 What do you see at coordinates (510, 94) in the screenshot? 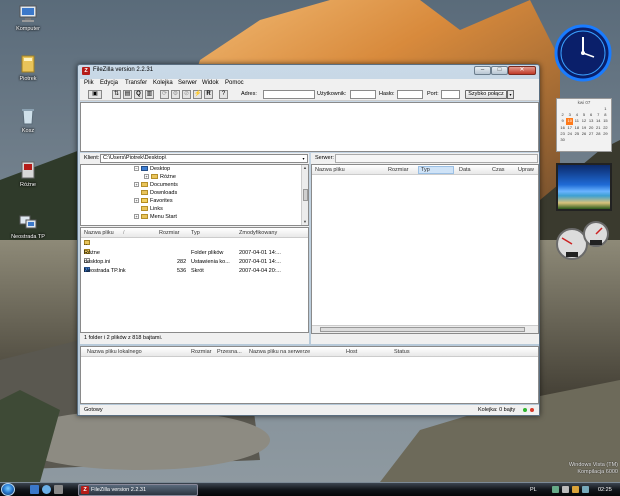
I see `quickconnect-dropdown: ▾` at bounding box center [510, 94].